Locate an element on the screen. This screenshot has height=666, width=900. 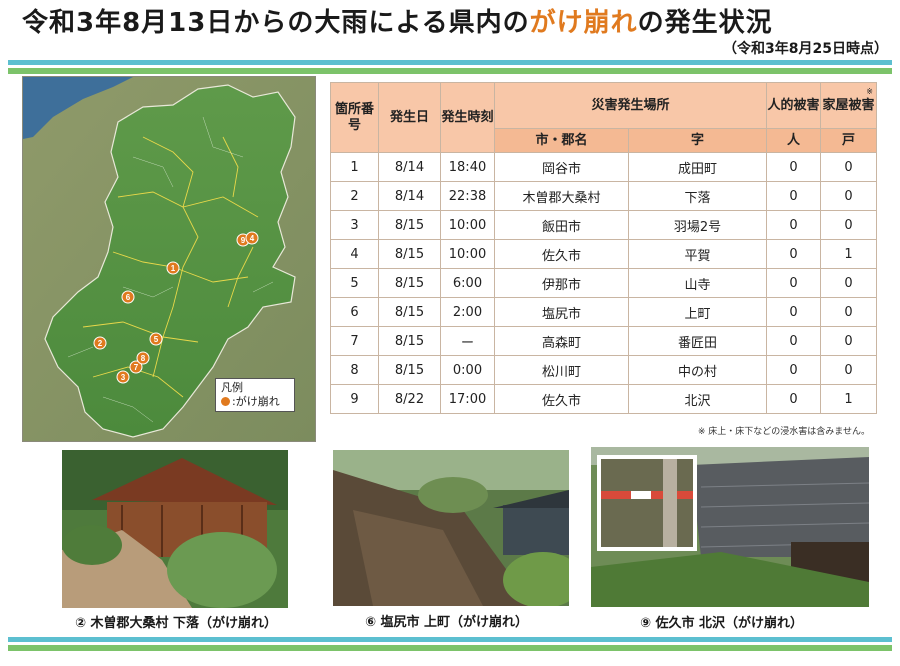
cell-city: 飯田市 is located at coordinates (561, 225).